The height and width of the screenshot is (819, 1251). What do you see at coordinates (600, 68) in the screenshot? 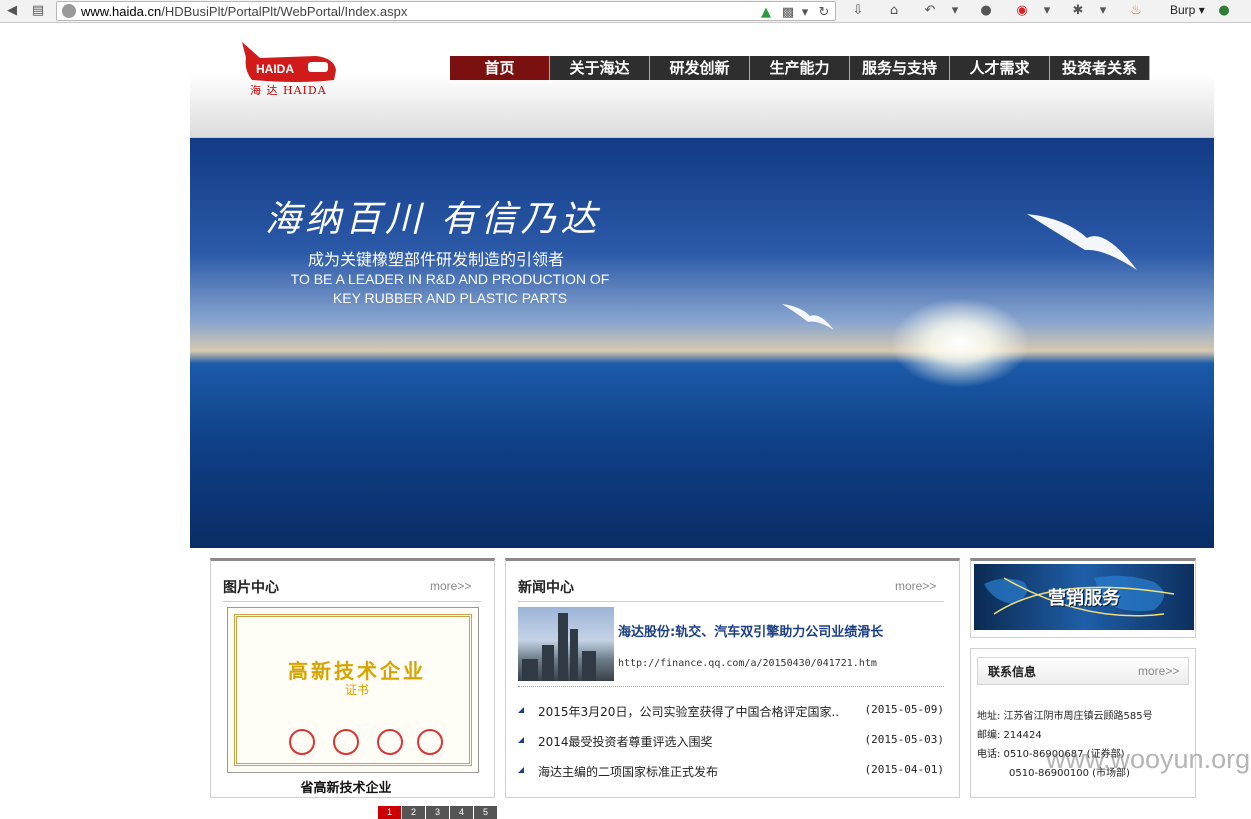
I see `nav-item-1: 关于海达` at bounding box center [600, 68].